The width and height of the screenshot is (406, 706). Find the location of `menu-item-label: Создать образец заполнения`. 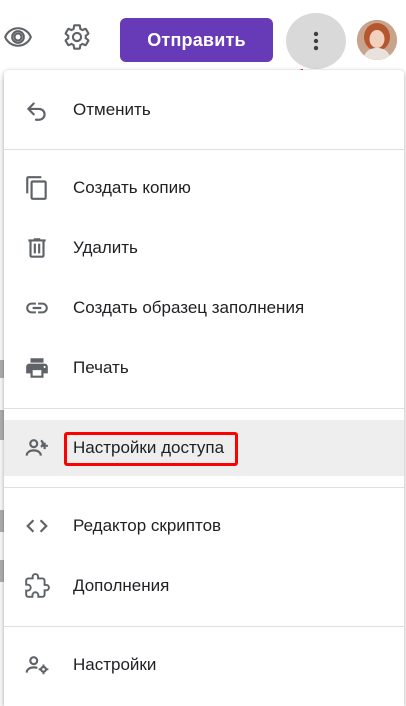

menu-item-label: Создать образец заполнения is located at coordinates (189, 307).